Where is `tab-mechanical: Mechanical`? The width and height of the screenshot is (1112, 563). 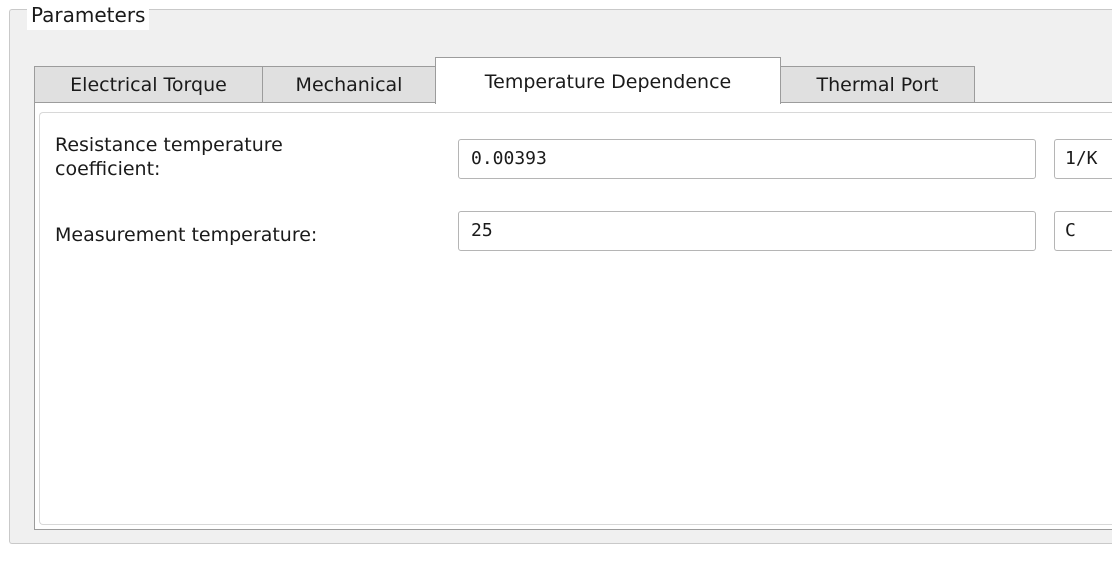
tab-mechanical: Mechanical is located at coordinates (349, 84).